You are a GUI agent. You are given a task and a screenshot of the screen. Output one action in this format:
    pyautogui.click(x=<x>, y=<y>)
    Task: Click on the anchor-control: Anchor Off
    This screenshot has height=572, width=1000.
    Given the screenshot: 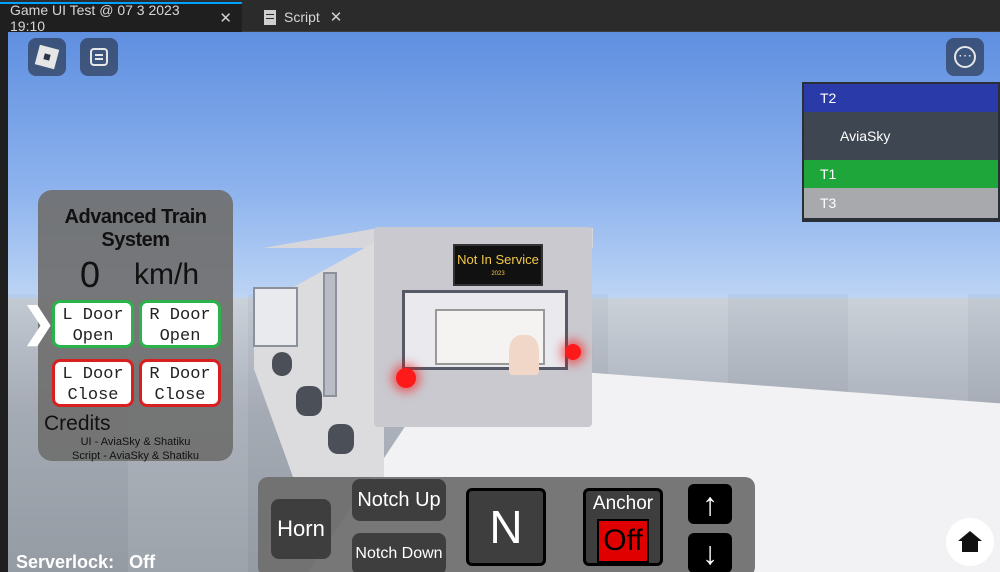 What is the action you would take?
    pyautogui.click(x=623, y=527)
    